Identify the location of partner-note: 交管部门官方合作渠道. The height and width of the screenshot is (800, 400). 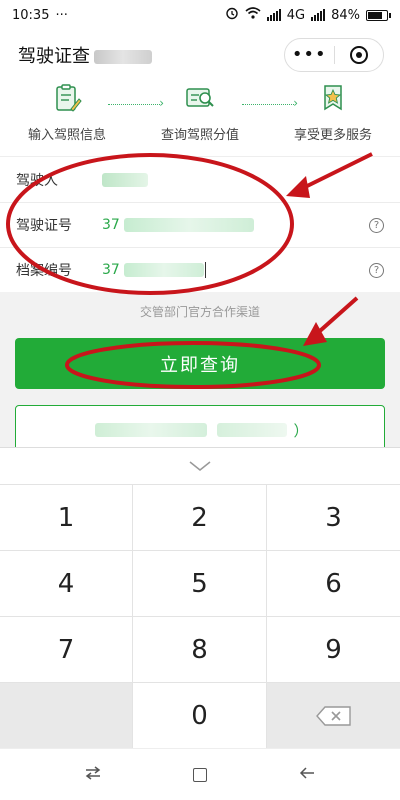
(199, 312).